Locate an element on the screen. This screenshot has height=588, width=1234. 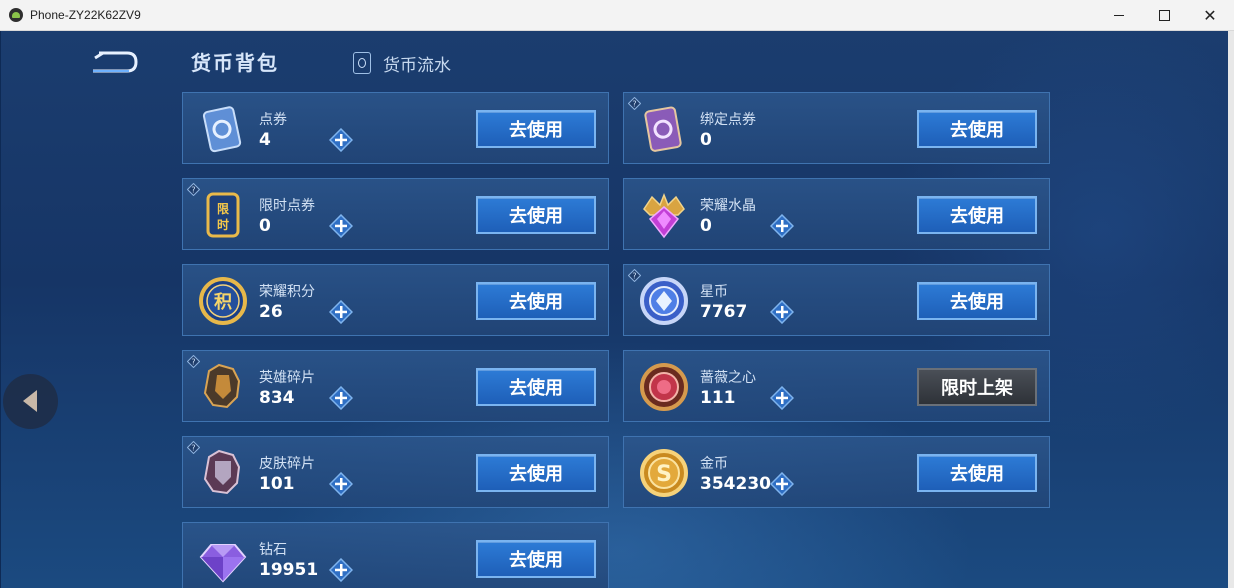
currency-card: S 金币 354230 去使用 is located at coordinates (836, 472).